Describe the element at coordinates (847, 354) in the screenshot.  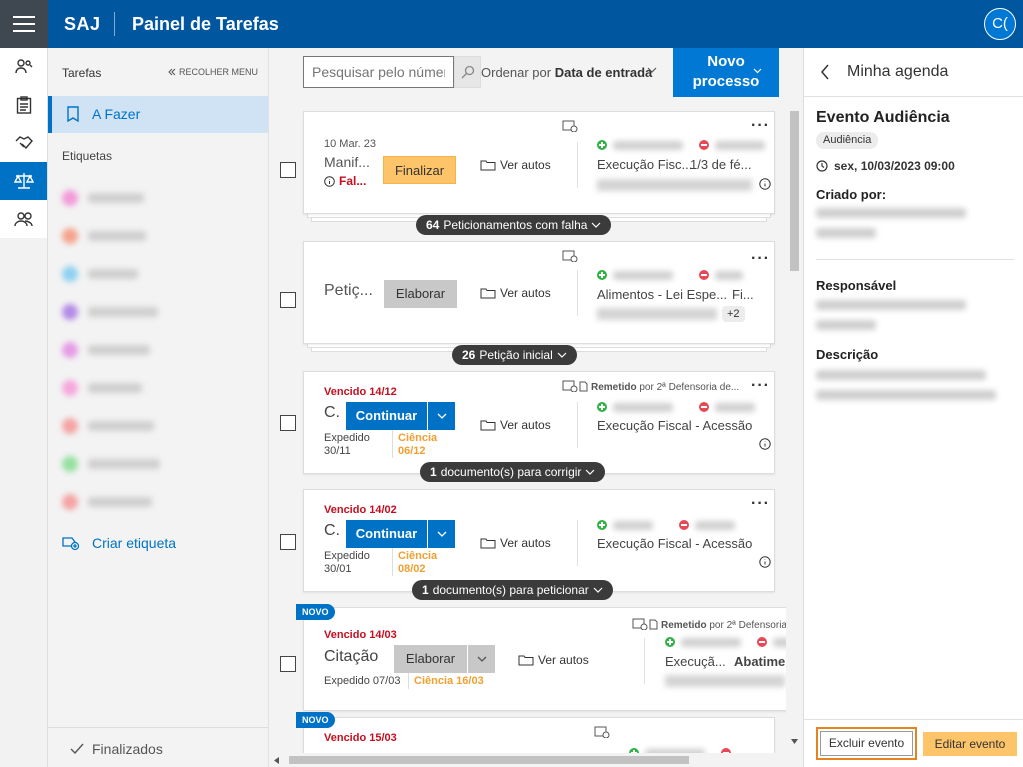
I see `description-label: Descrição` at that location.